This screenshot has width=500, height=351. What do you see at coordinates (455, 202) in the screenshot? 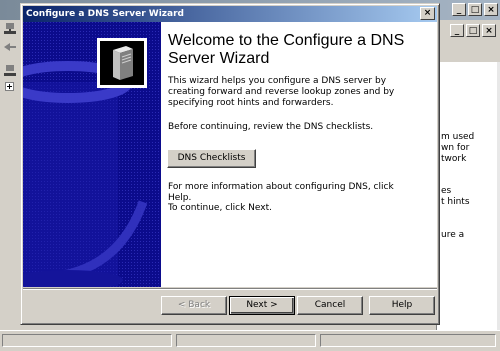
I see `right-pane-text: t hints` at bounding box center [455, 202].